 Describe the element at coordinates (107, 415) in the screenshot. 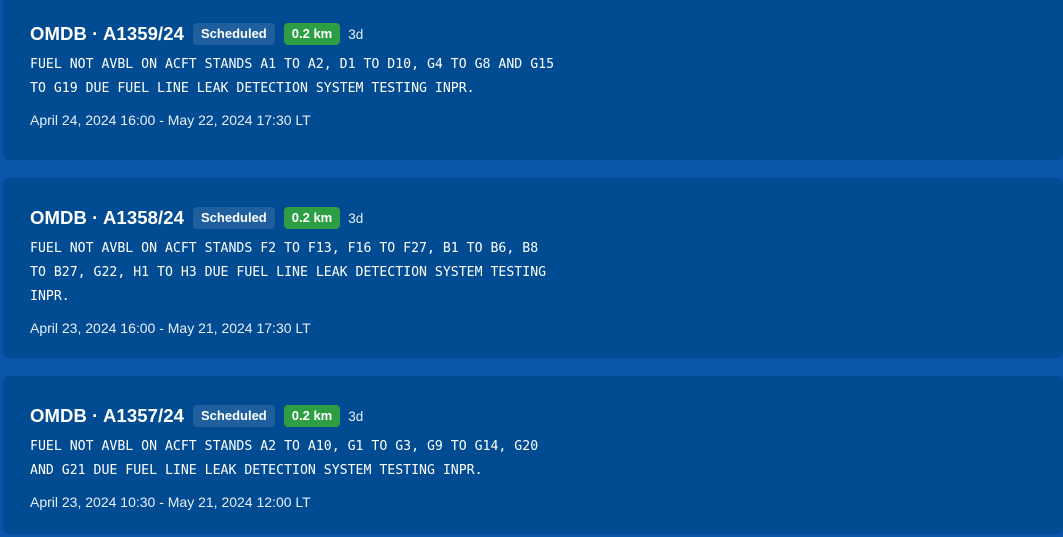

I see `notam-title: OMDB · A1357/24` at that location.